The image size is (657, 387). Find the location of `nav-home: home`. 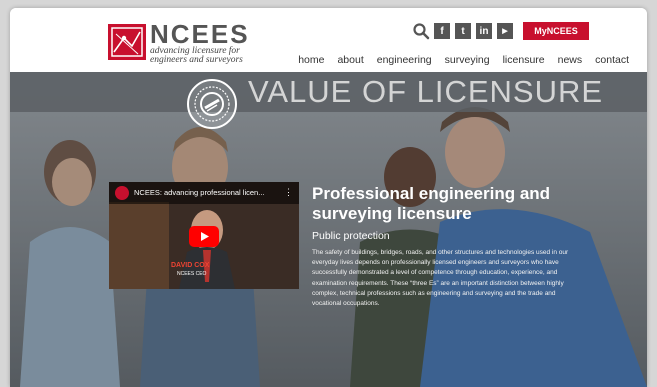

nav-home: home is located at coordinates (311, 60).